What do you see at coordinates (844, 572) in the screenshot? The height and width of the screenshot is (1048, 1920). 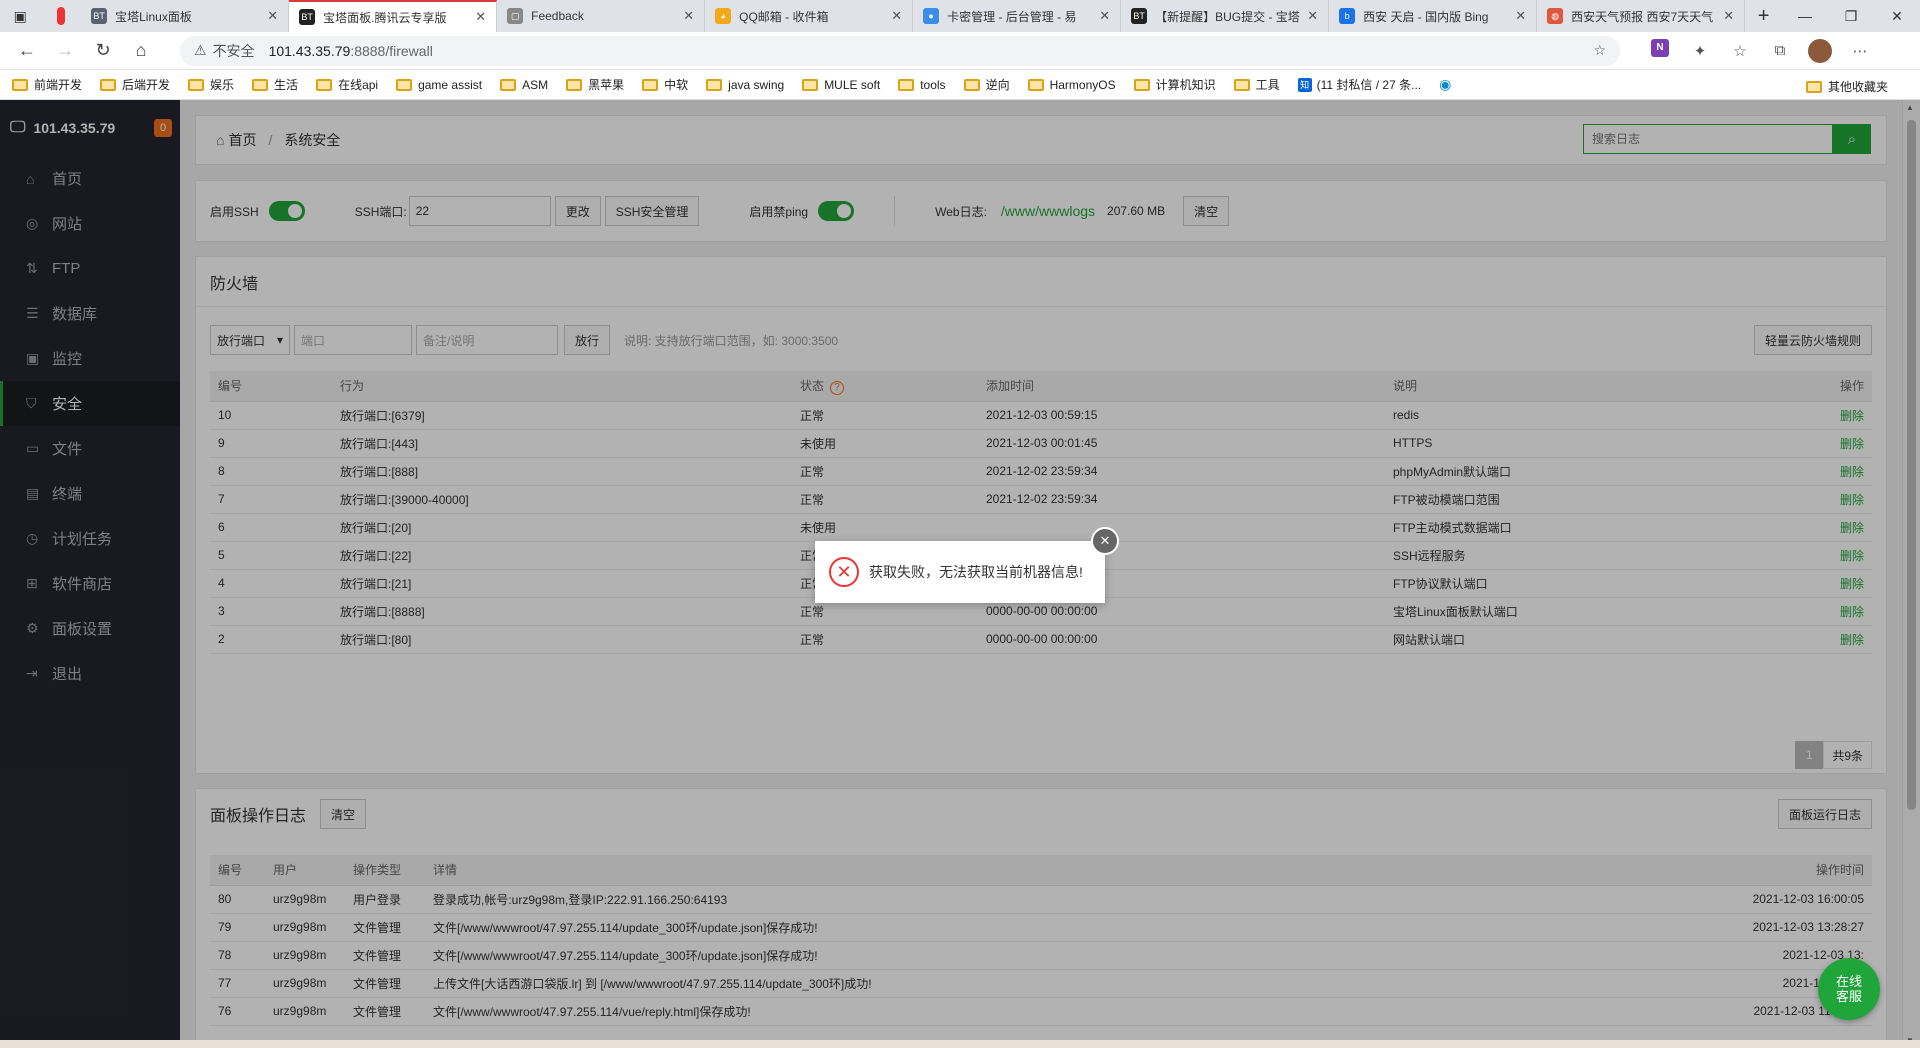 I see `error-icon: ✕` at bounding box center [844, 572].